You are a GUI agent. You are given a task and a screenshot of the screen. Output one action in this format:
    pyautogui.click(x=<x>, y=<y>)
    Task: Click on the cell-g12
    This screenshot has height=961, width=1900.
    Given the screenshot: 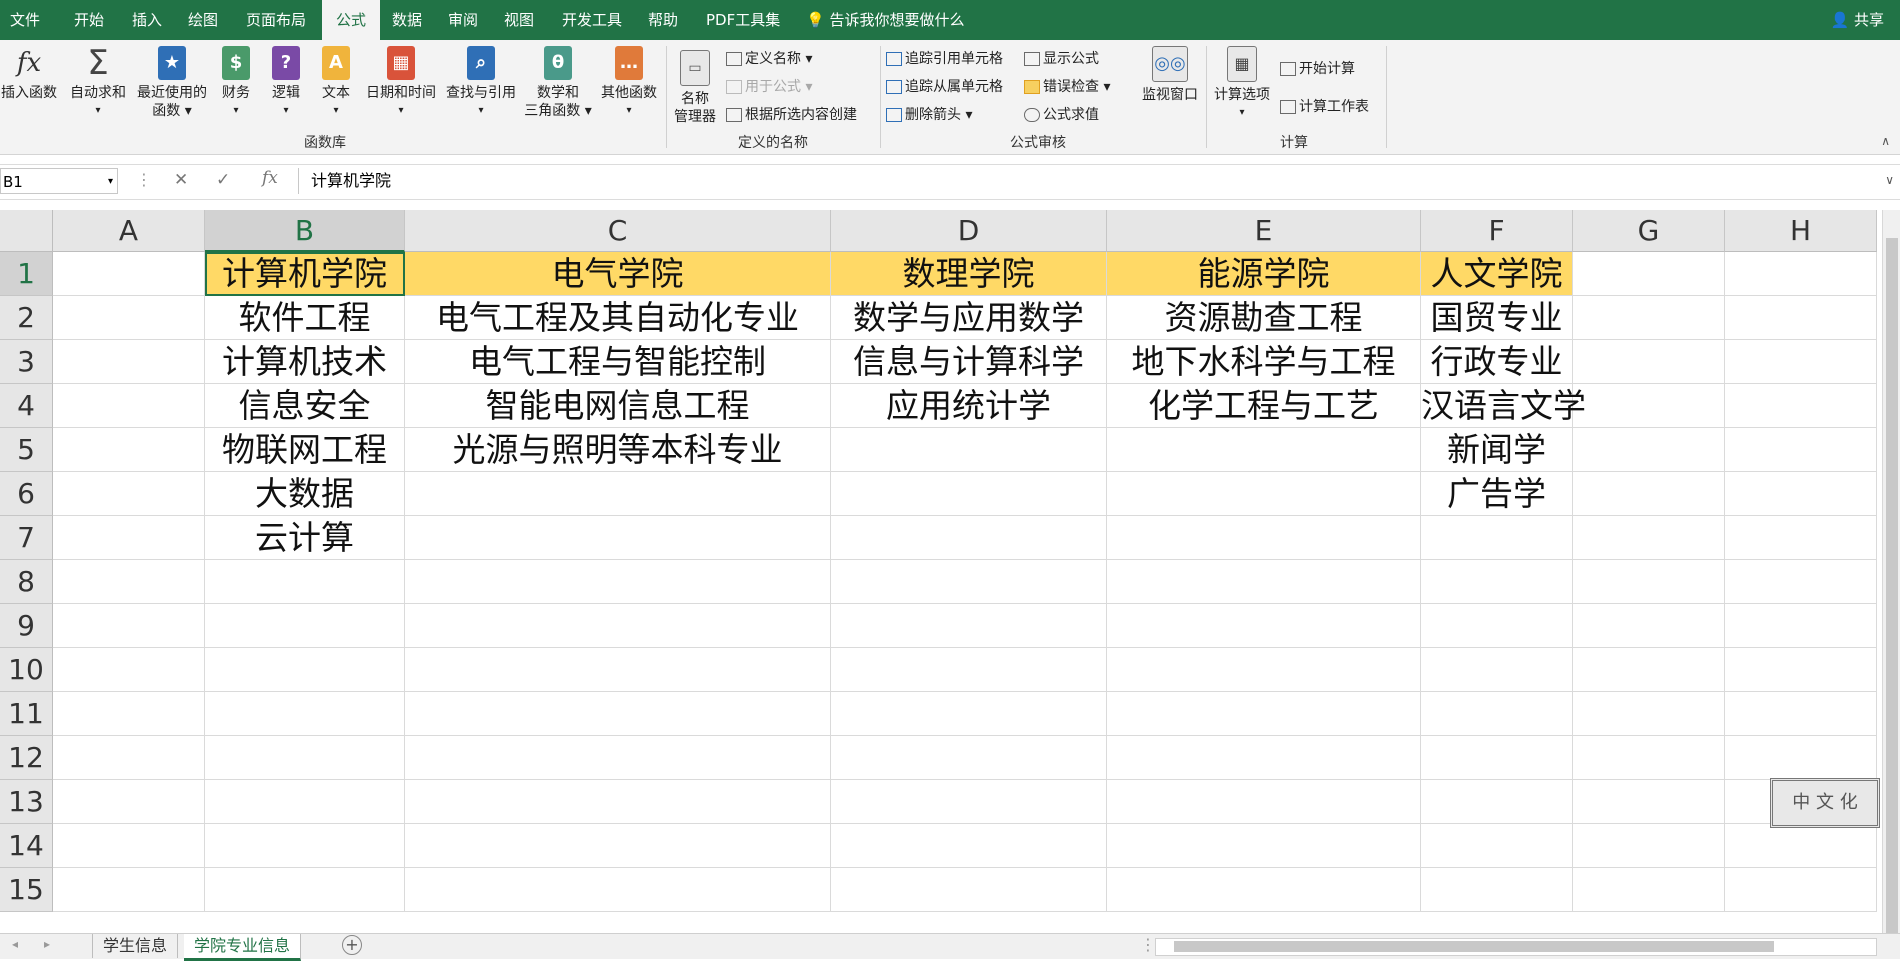 What is the action you would take?
    pyautogui.click(x=1649, y=758)
    